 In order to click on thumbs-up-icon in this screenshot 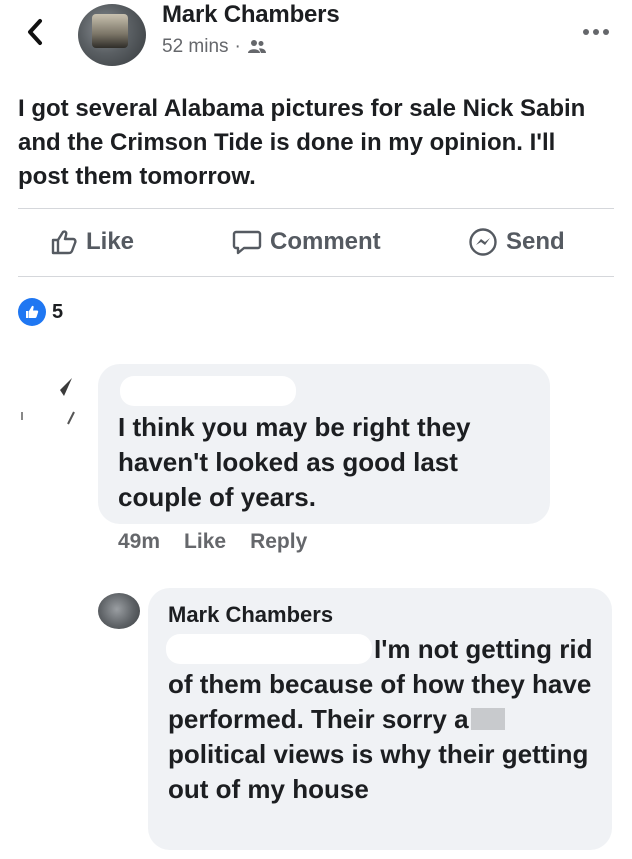, I will do `click(64, 242)`.